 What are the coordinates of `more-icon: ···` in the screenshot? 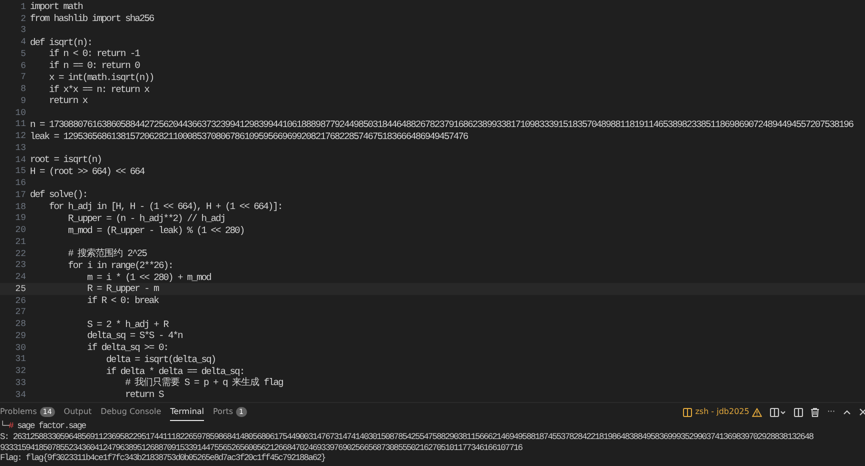 It's located at (831, 412).